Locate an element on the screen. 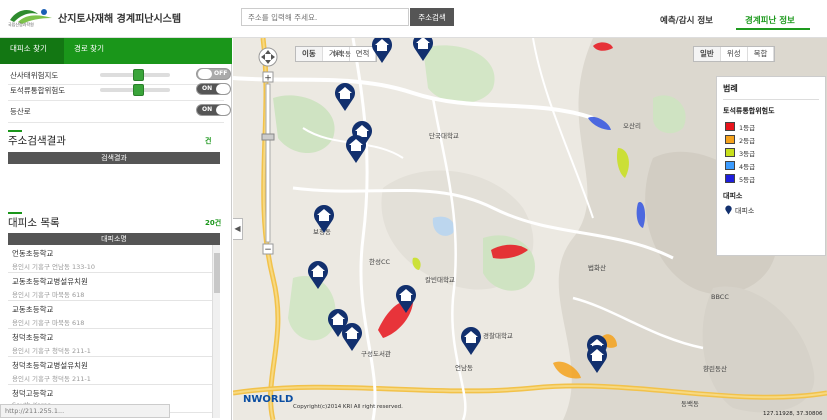  mode-pan-button: 이동 is located at coordinates (309, 54).